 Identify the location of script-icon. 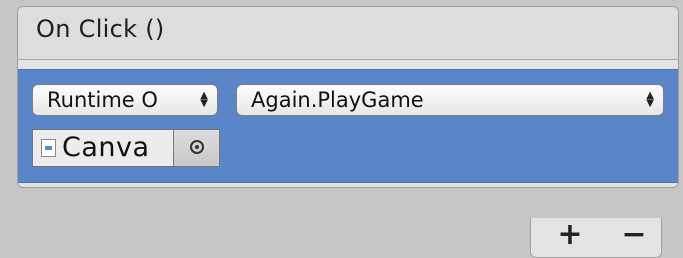
(48, 148).